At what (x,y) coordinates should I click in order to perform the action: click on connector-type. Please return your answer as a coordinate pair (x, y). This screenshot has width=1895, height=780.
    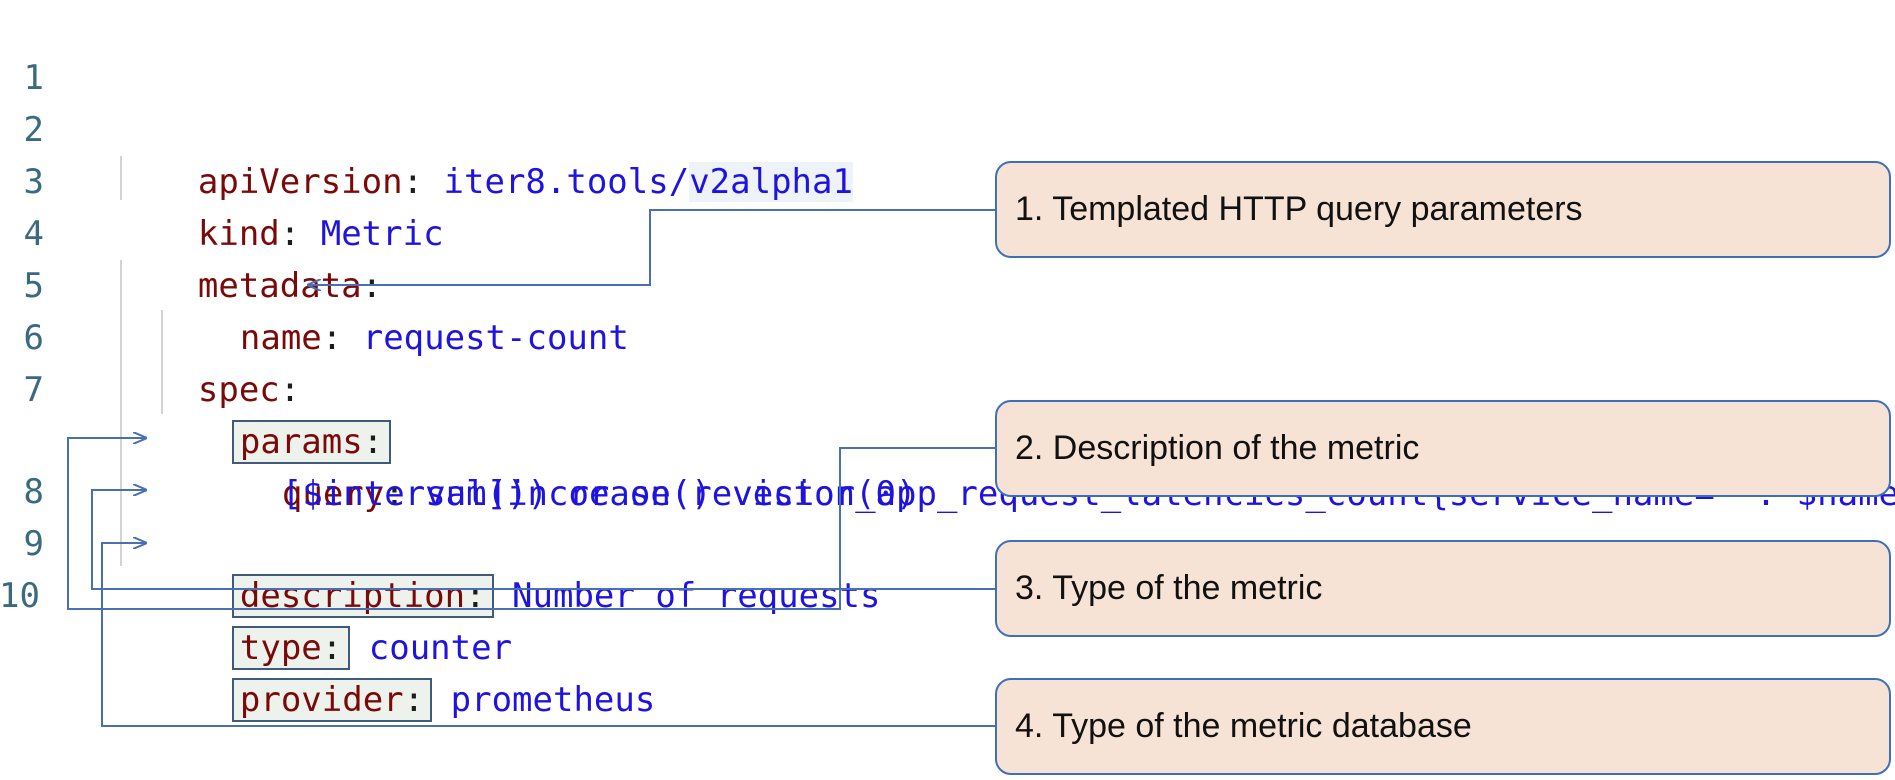
    Looking at the image, I should click on (543, 540).